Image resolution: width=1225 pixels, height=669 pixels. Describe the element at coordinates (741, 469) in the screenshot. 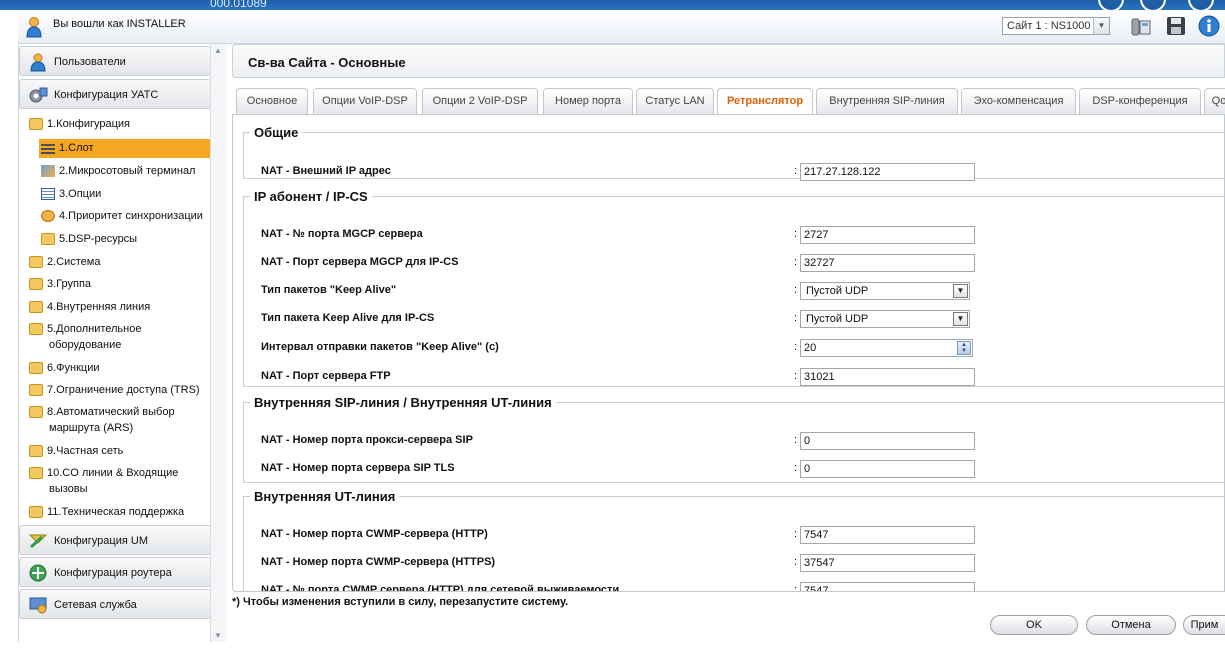

I see `field-row: NAT - Номер порта сервера SIP TLS : 0` at that location.